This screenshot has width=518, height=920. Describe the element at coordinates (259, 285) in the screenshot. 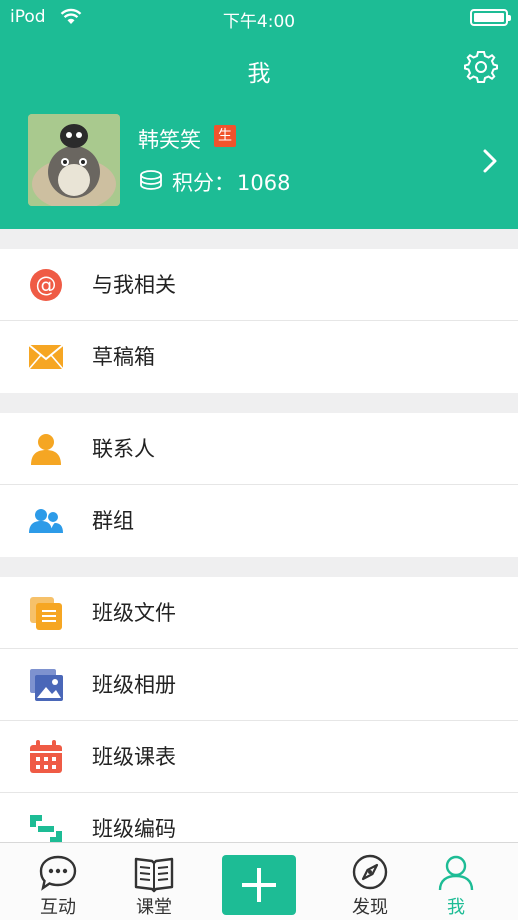

I see `list-item-related: @ 与我相关` at that location.